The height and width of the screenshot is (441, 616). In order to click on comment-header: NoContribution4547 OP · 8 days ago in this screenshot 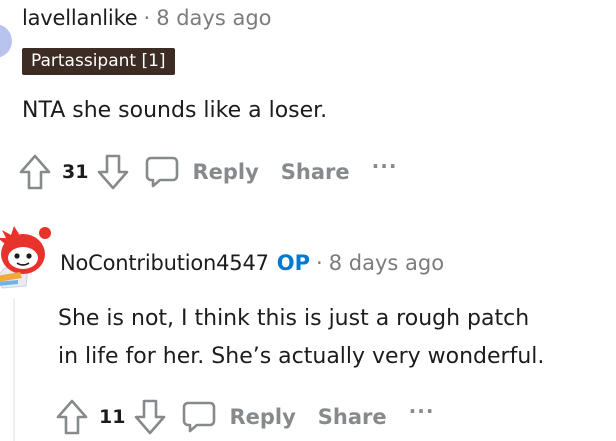, I will do `click(252, 263)`.